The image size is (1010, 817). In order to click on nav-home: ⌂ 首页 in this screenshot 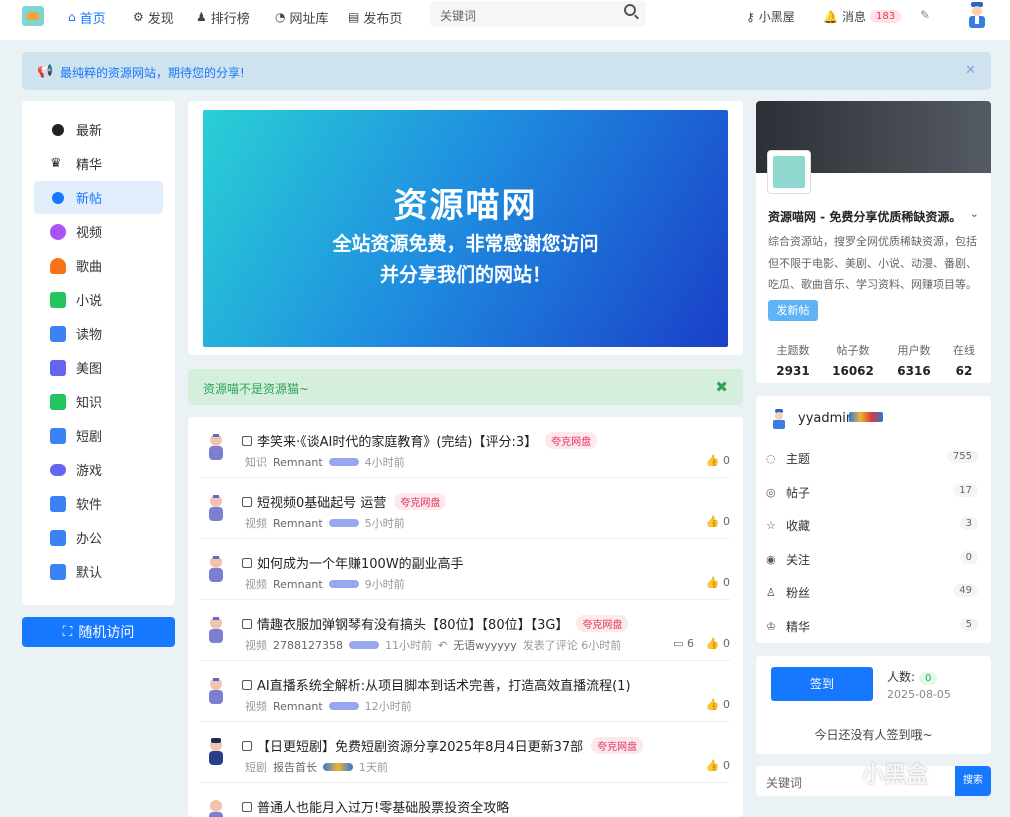, I will do `click(87, 17)`.